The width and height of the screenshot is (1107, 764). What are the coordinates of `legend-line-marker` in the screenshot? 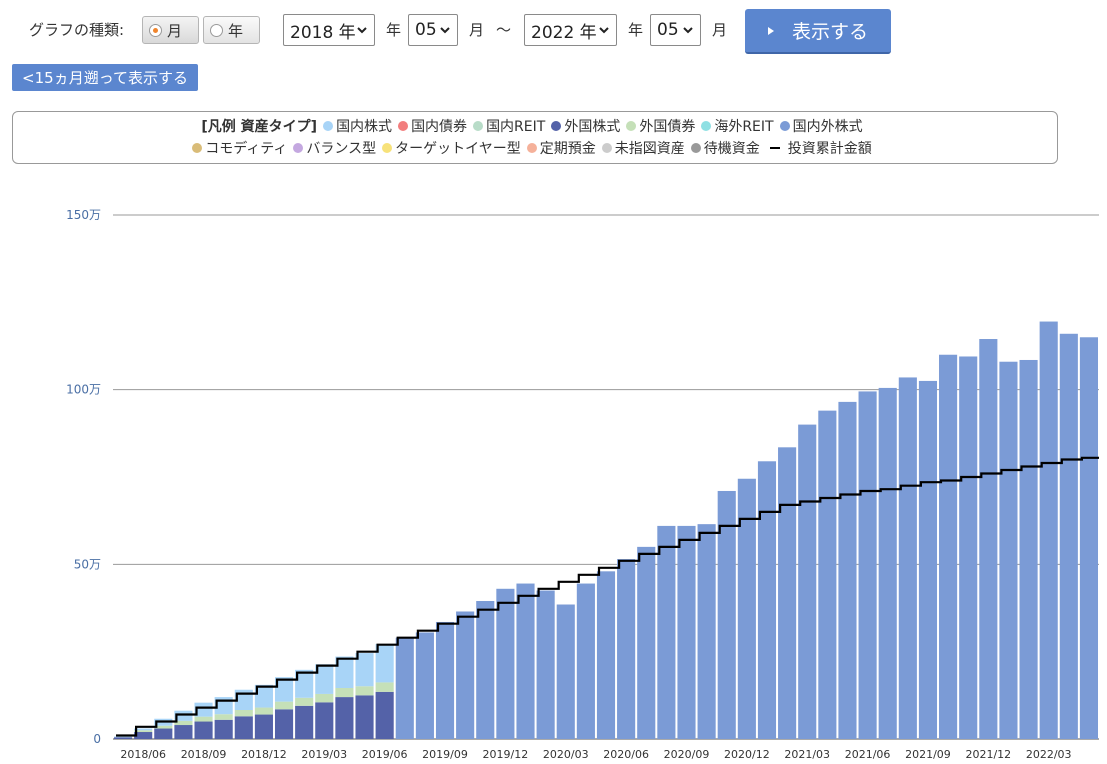 It's located at (774, 148).